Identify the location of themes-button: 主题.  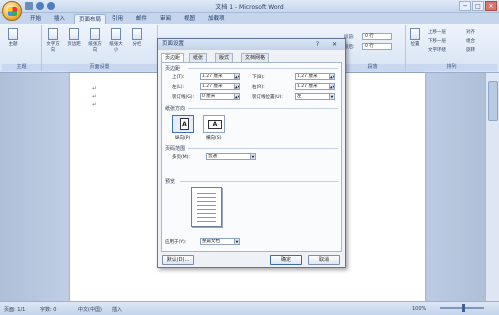
(13, 37).